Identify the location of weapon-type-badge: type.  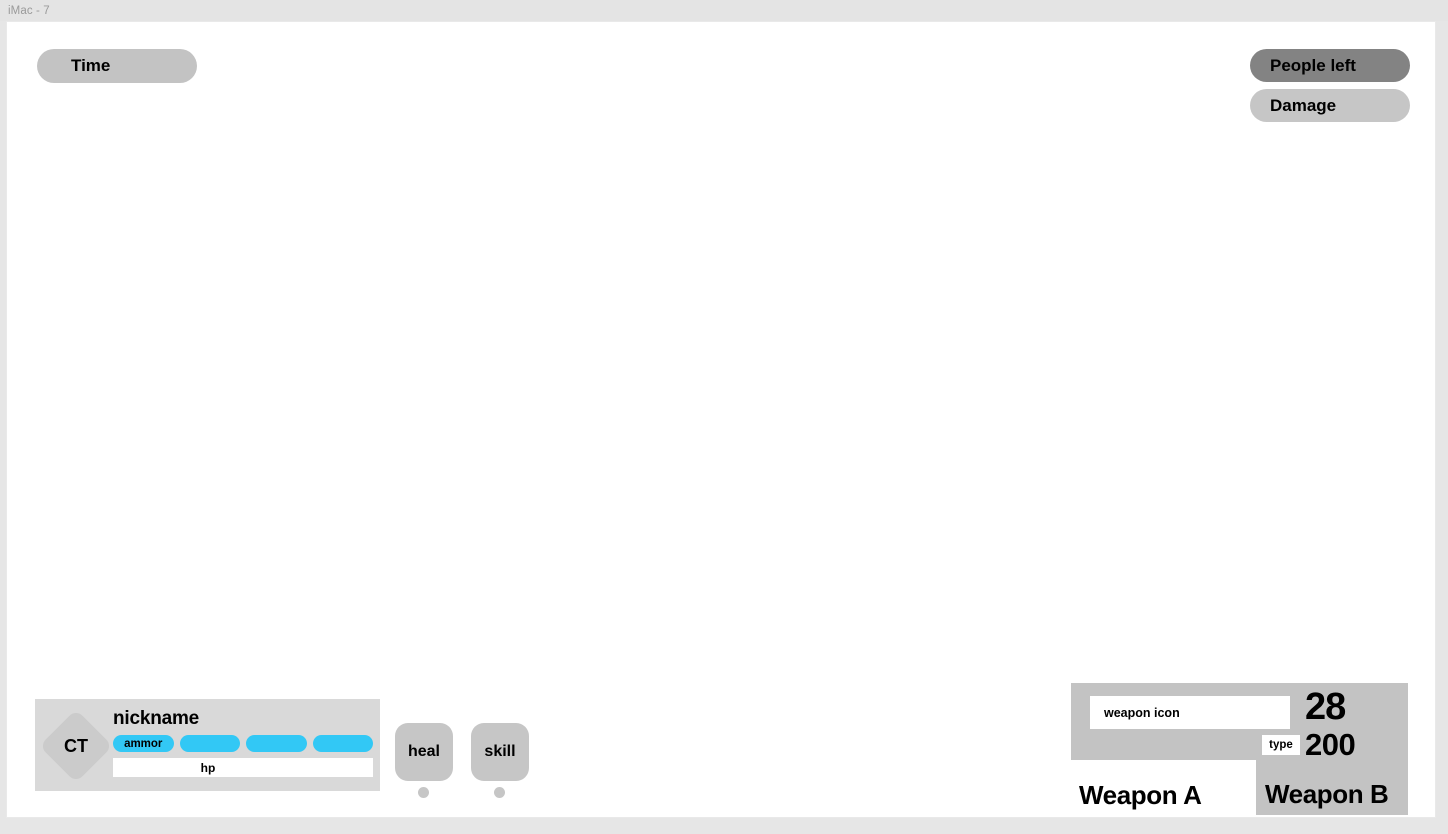
(1281, 745).